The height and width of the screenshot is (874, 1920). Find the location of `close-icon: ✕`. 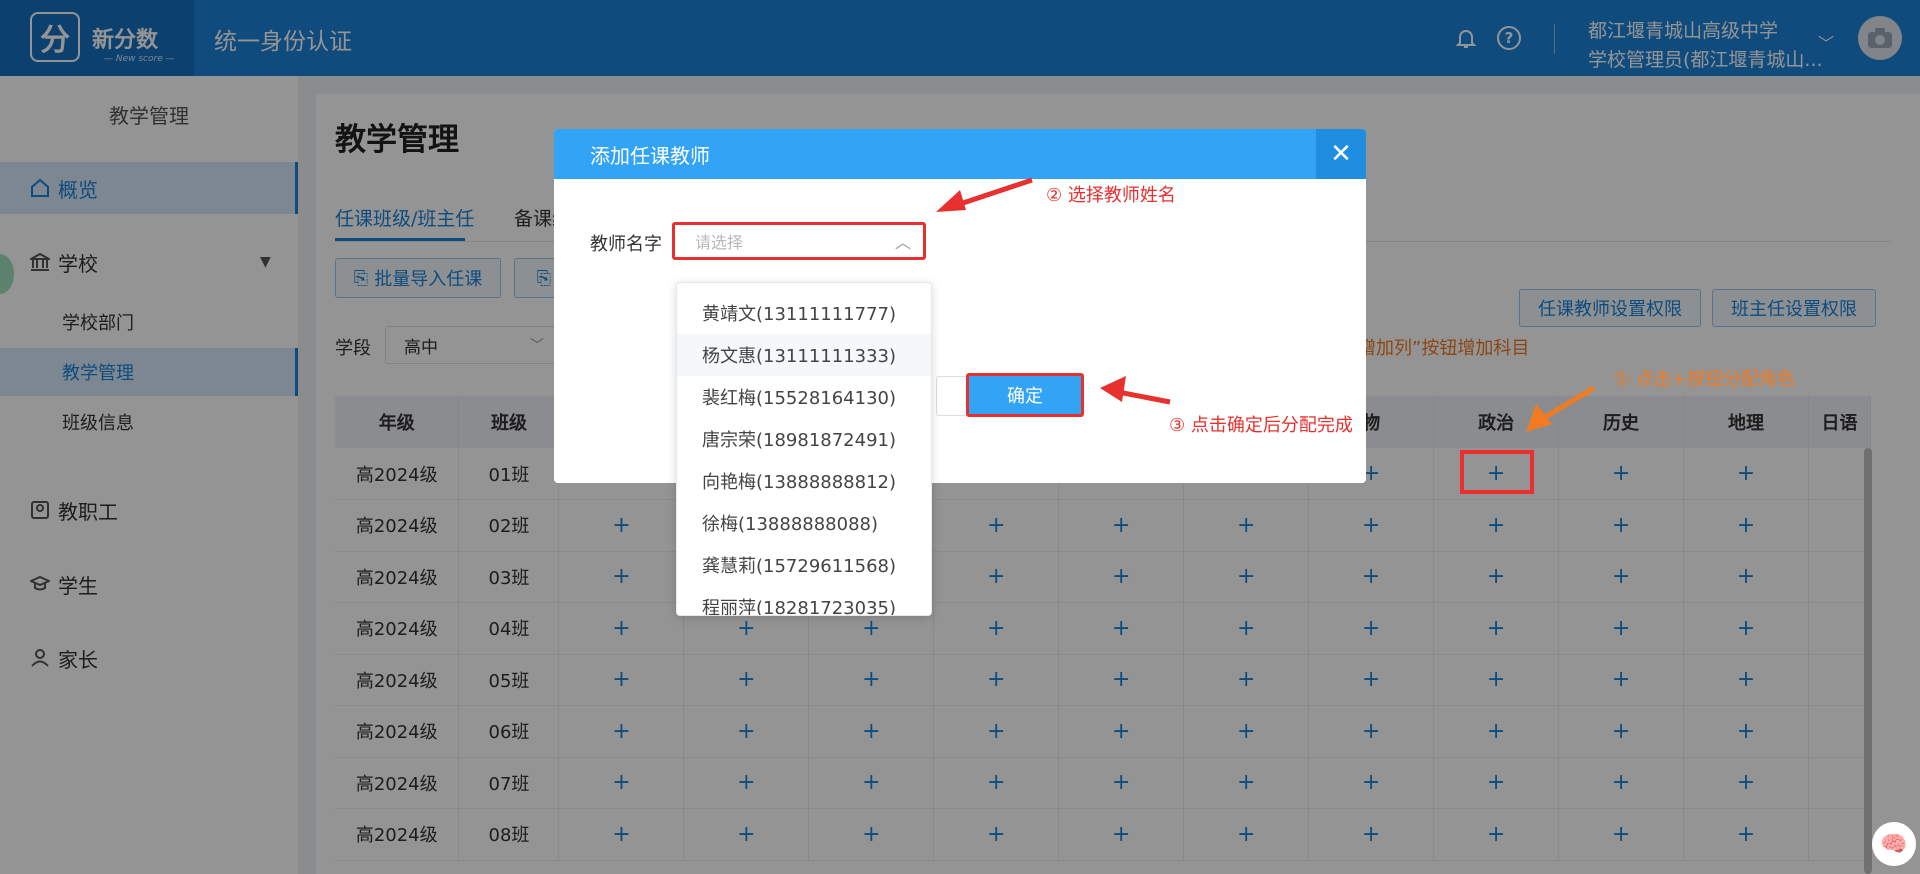

close-icon: ✕ is located at coordinates (1341, 154).